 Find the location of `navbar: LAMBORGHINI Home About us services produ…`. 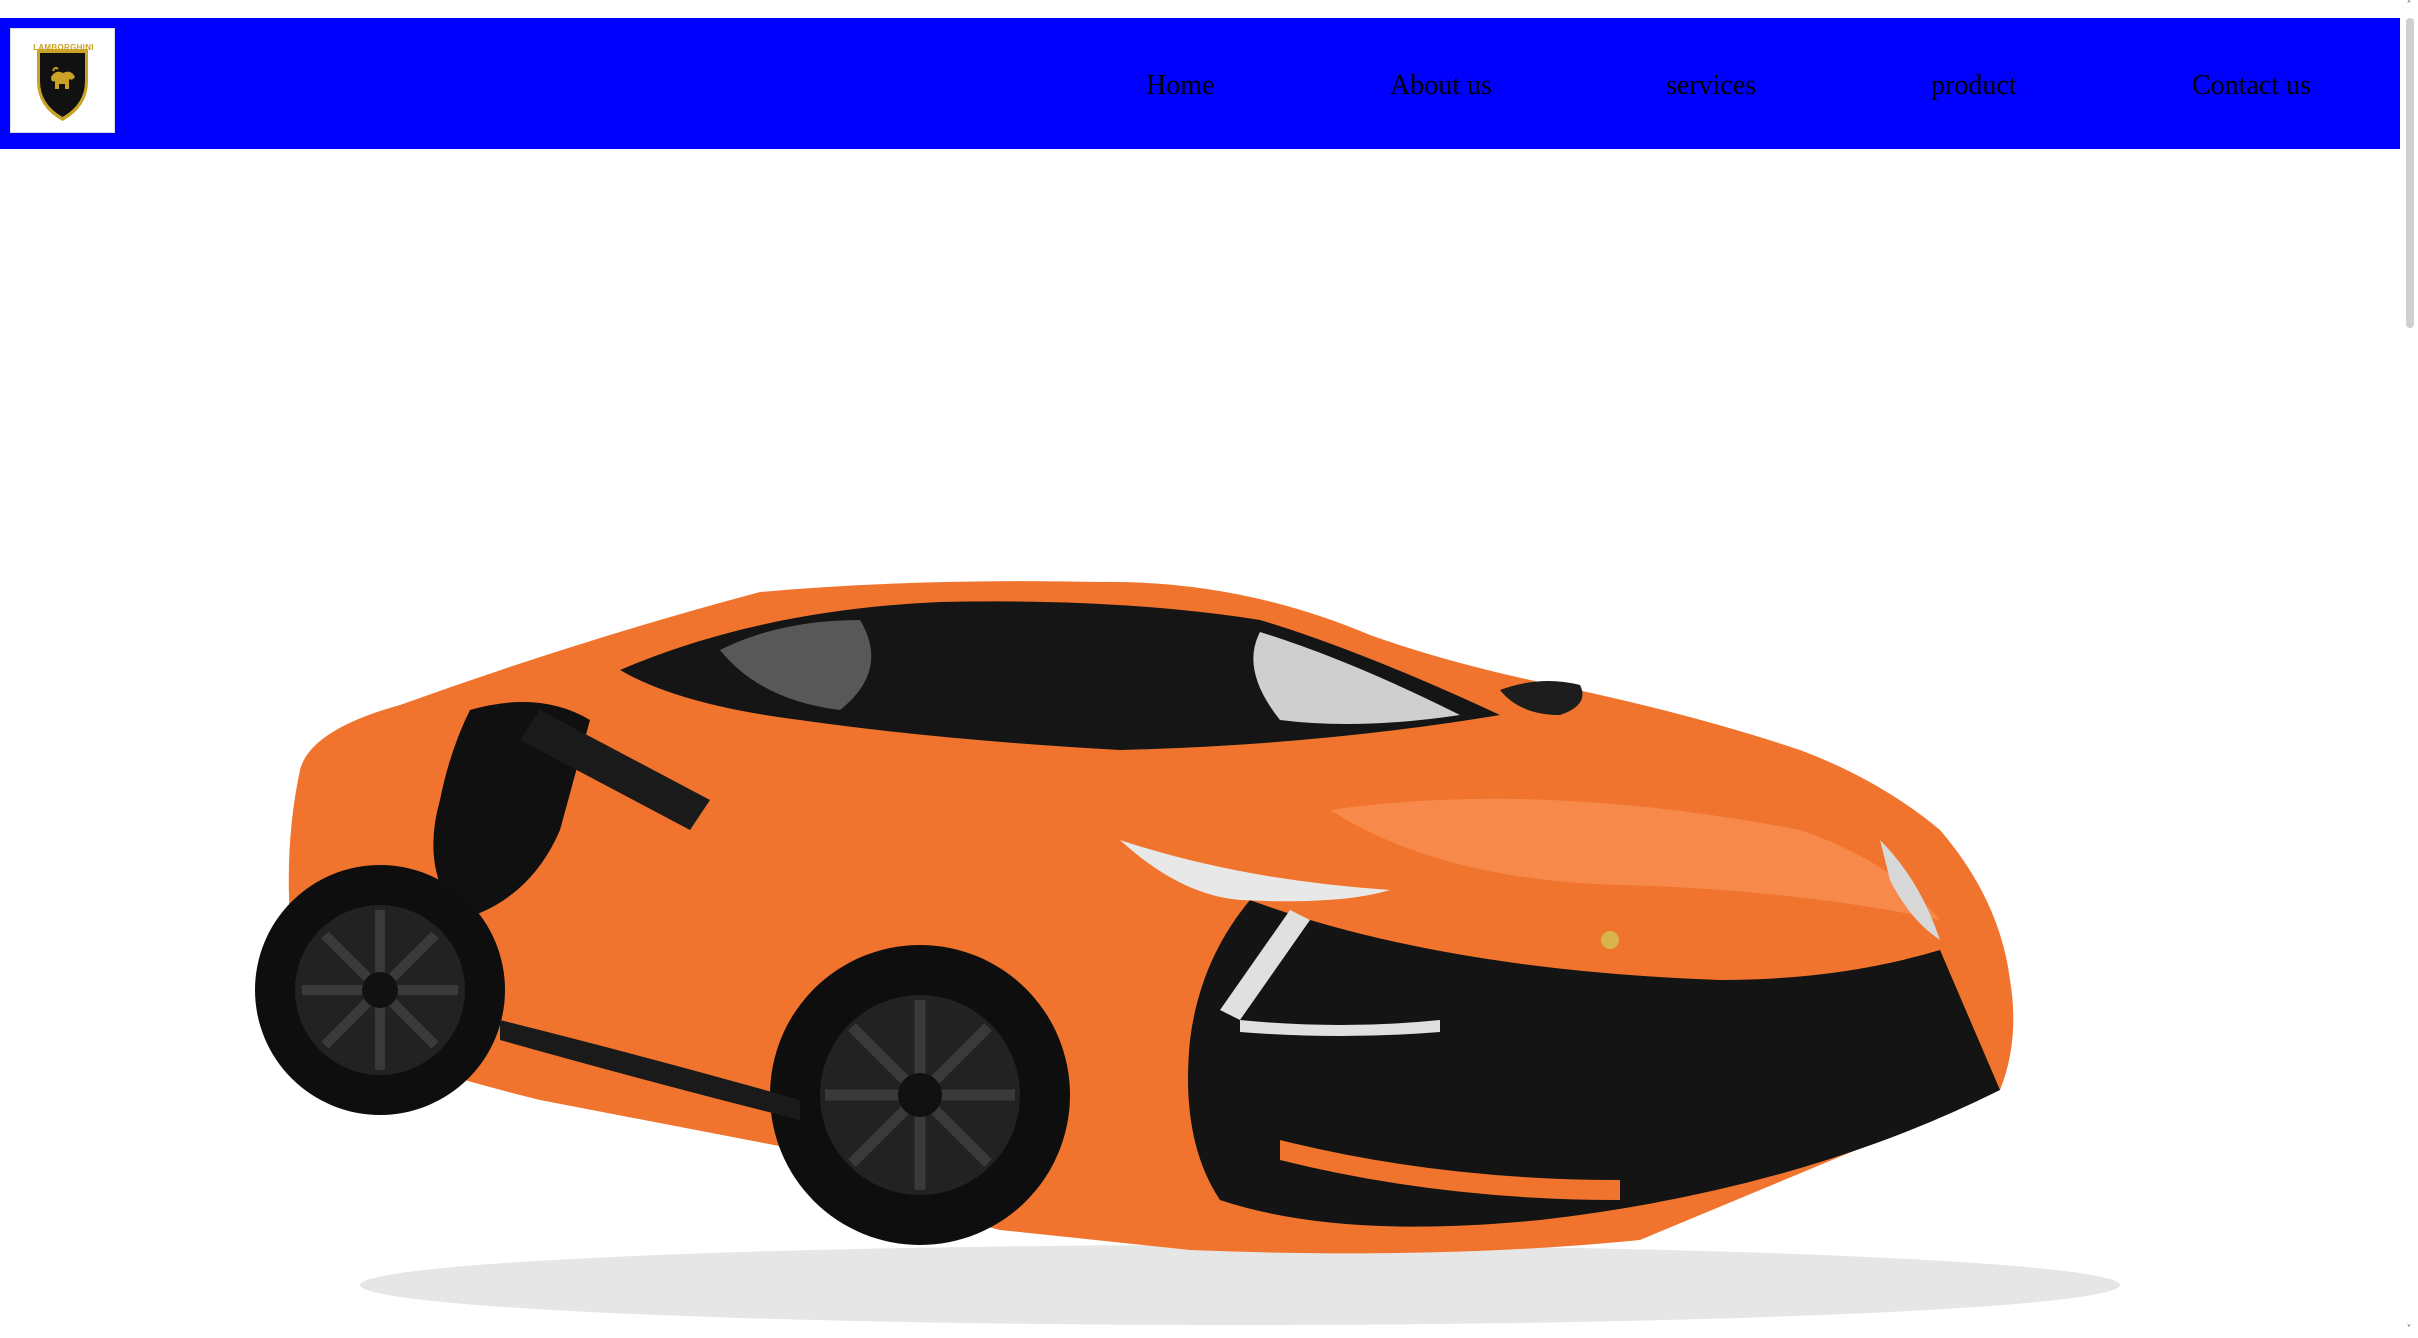

navbar: LAMBORGHINI Home About us services produ… is located at coordinates (1200, 83).